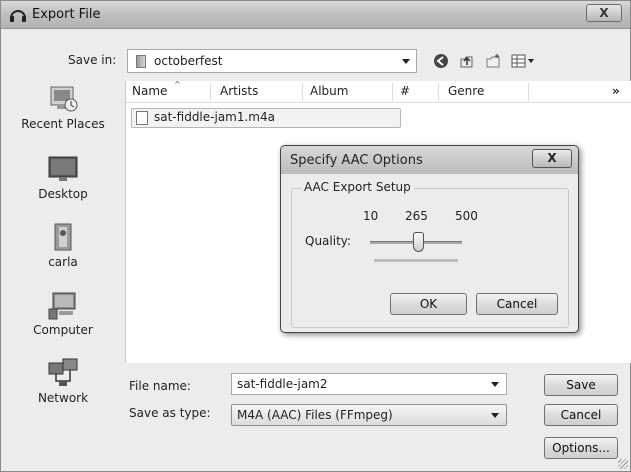 This screenshot has height=472, width=631. I want to click on place-label: Network, so click(63, 398).